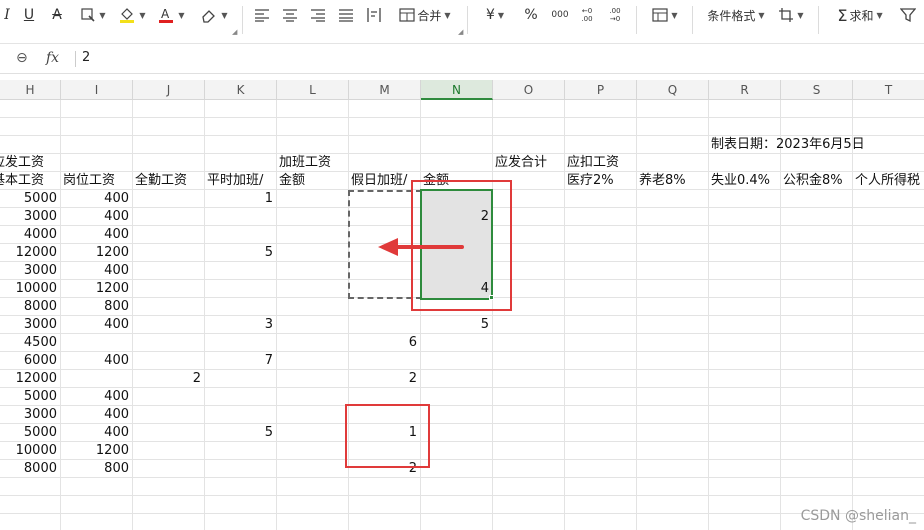 The height and width of the screenshot is (530, 924). What do you see at coordinates (30, 90) in the screenshot?
I see `column-header-h: H` at bounding box center [30, 90].